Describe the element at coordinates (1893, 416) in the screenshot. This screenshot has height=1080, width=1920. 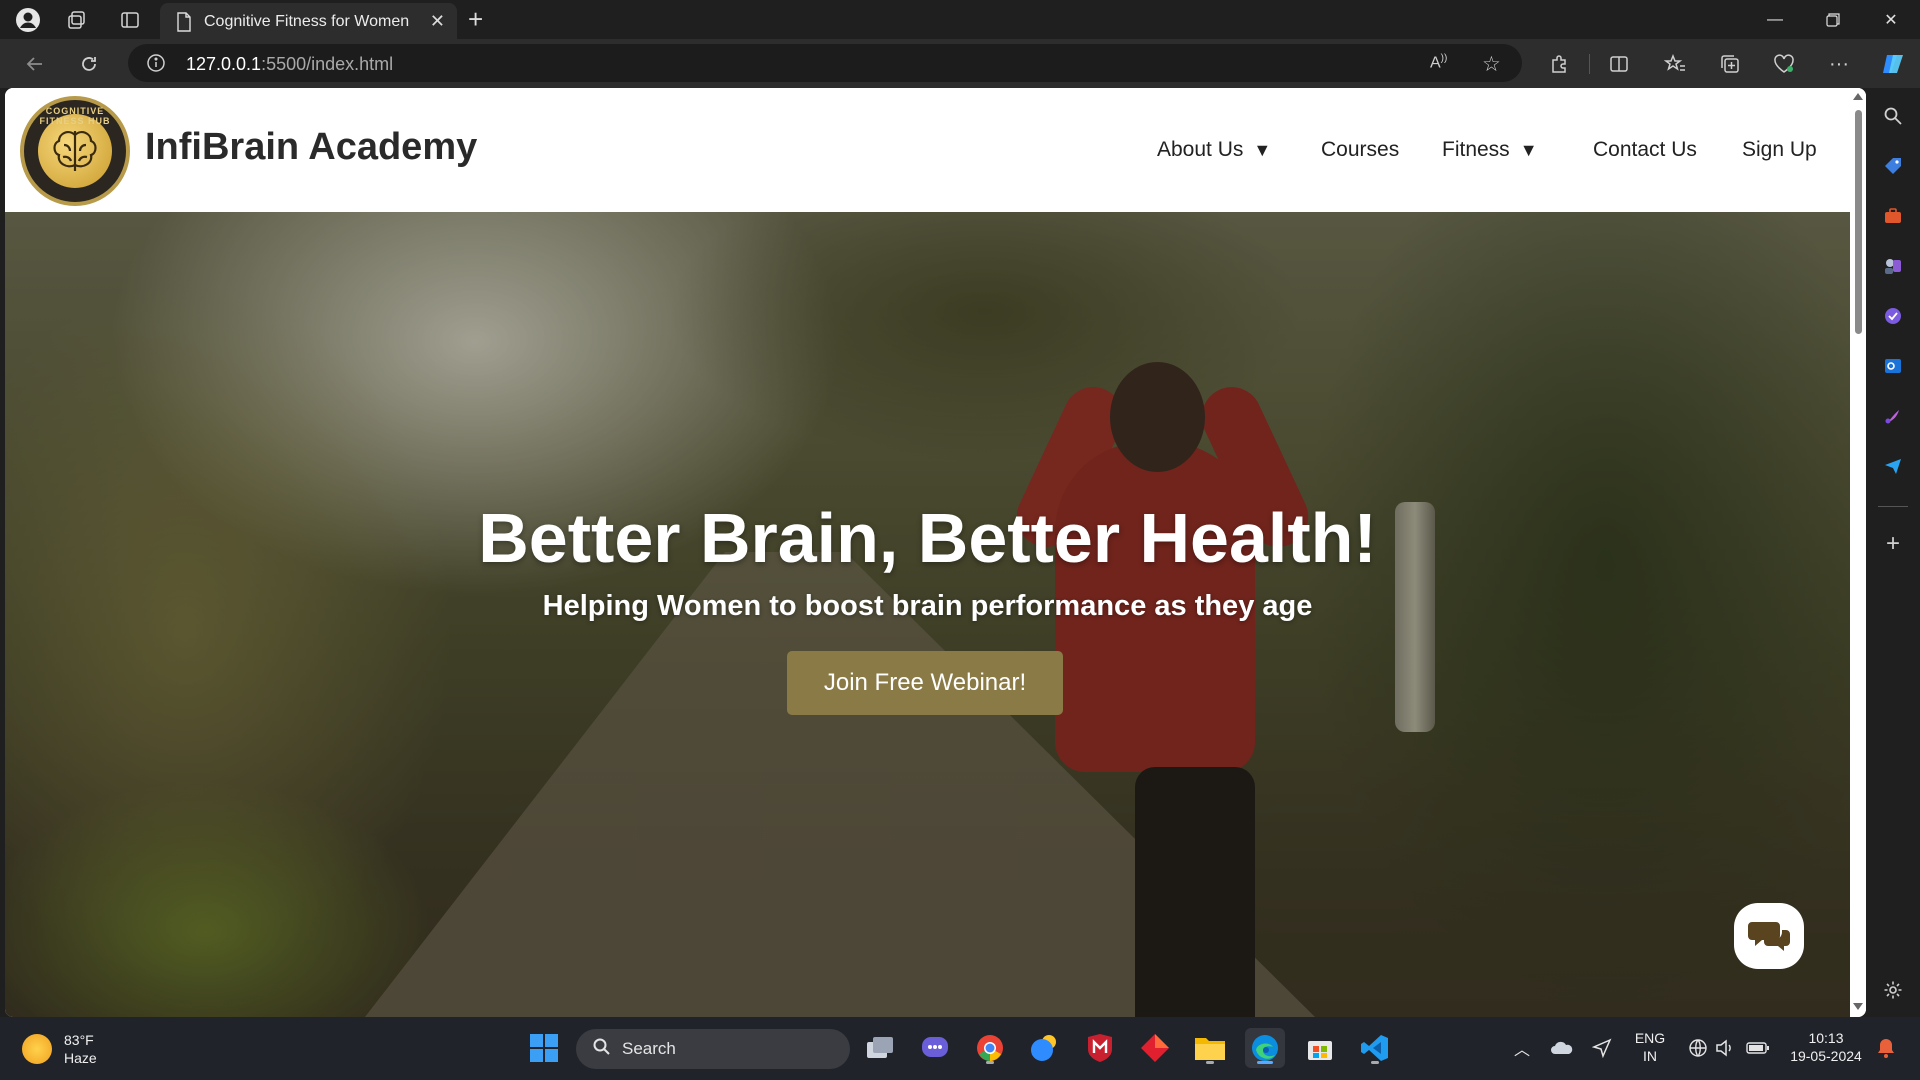
I see `designer-icon` at that location.